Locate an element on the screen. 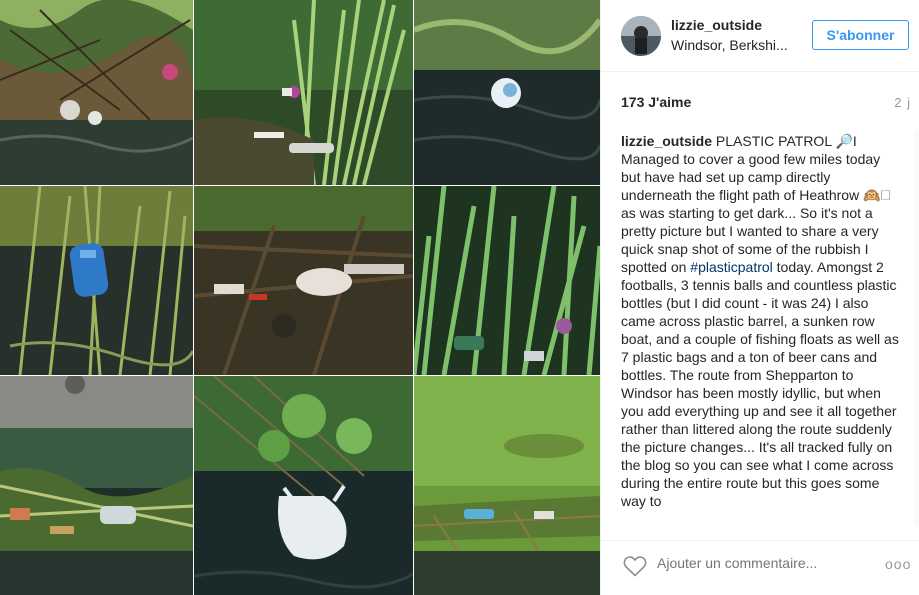  likes-row: 173 J'aime 2 j is located at coordinates (766, 104).